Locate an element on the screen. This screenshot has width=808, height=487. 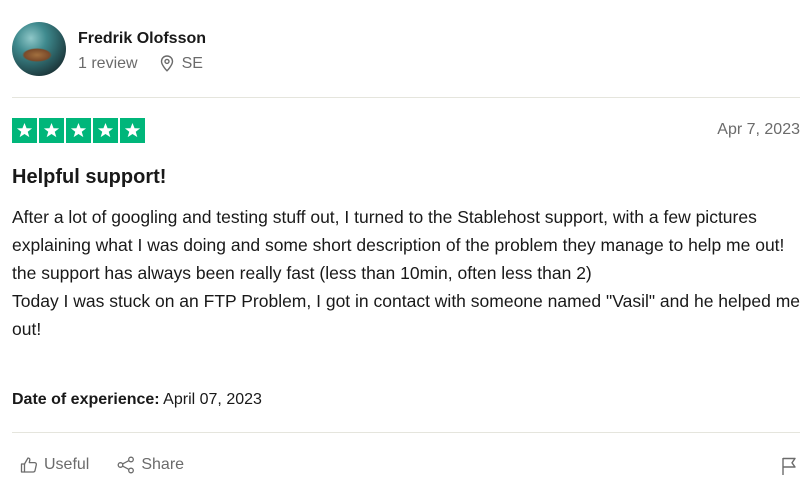
reviewer-location: SE is located at coordinates (181, 64).